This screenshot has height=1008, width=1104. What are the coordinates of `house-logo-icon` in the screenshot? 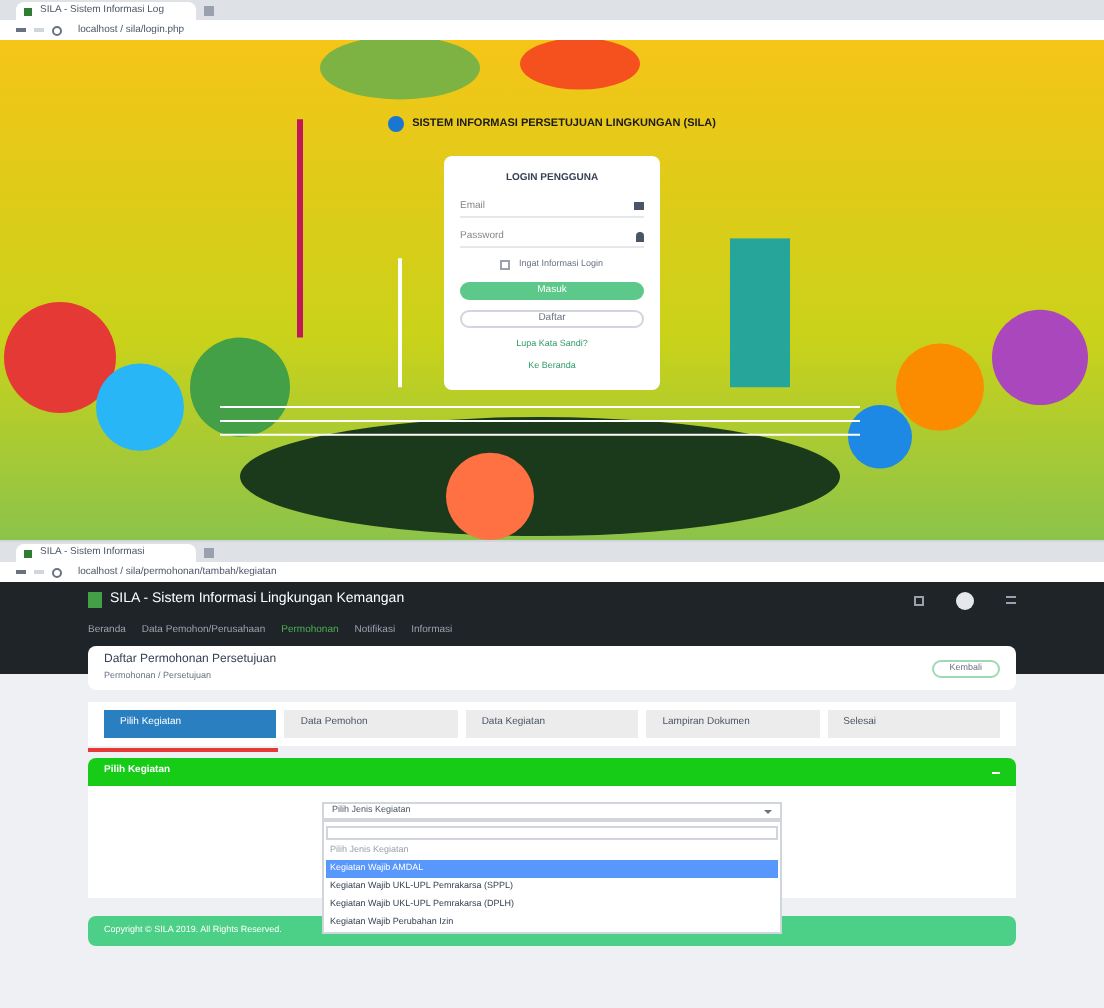 It's located at (95, 600).